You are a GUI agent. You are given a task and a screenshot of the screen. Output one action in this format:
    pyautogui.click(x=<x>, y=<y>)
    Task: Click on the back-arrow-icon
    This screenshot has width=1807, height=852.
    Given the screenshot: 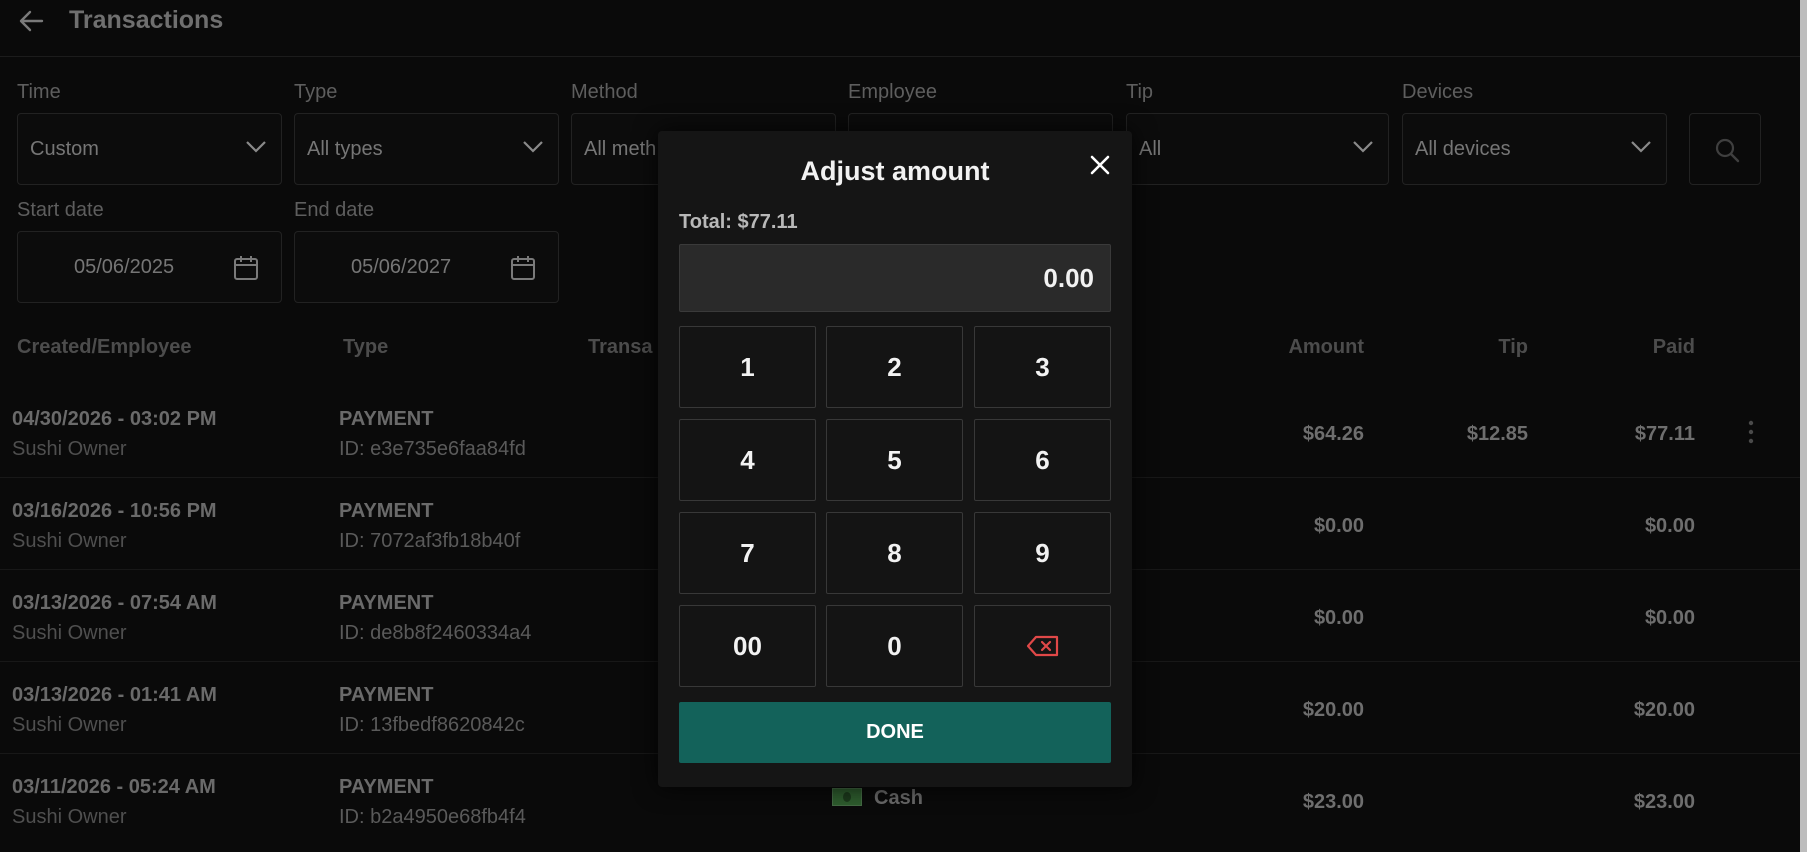 What is the action you would take?
    pyautogui.click(x=31, y=21)
    